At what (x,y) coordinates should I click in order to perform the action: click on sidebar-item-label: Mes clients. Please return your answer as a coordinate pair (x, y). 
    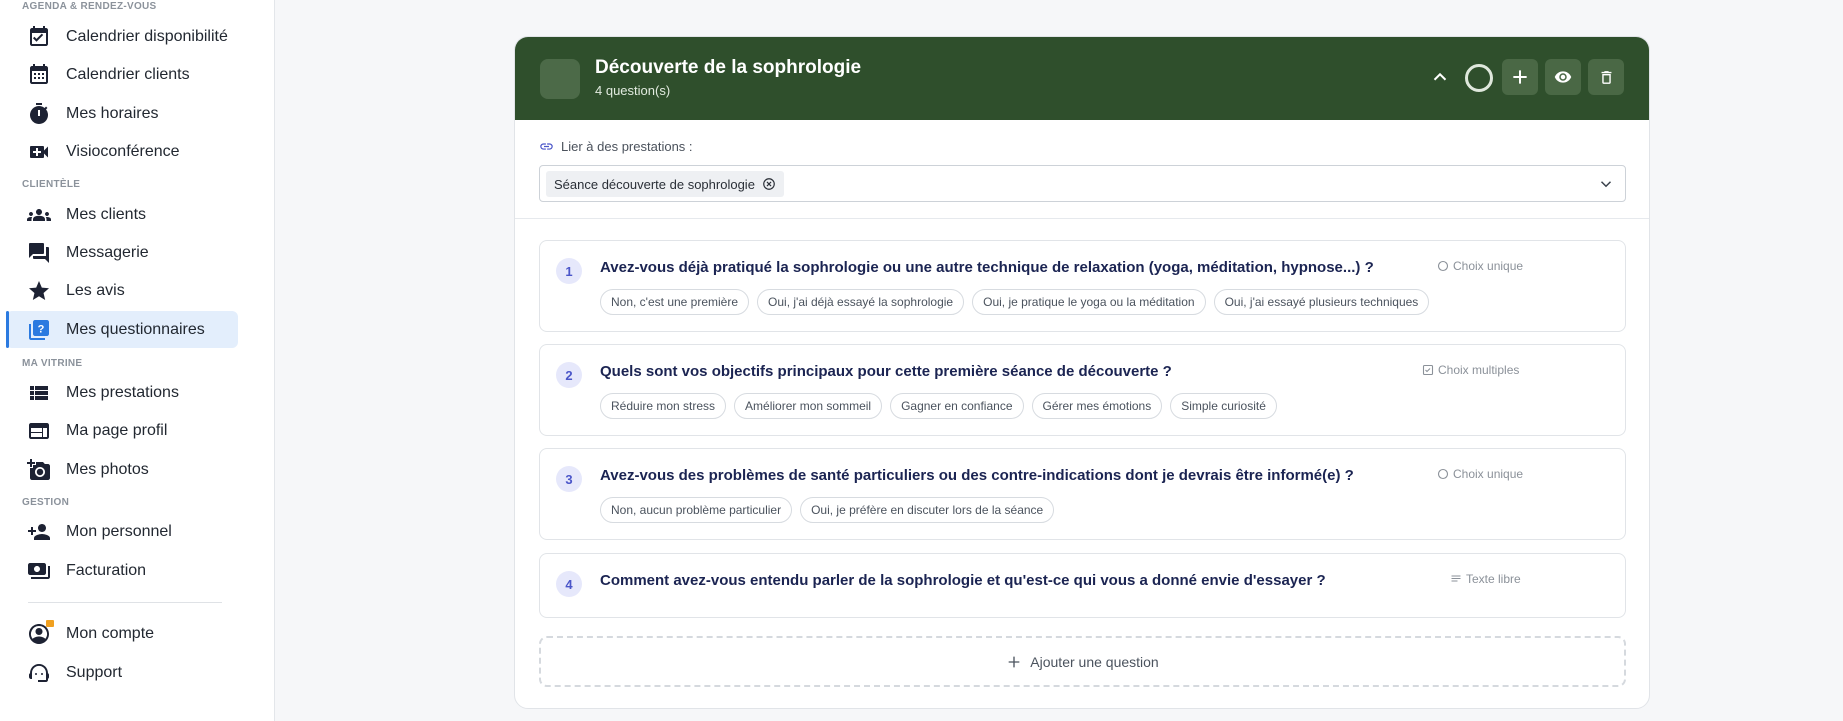
    Looking at the image, I should click on (106, 214).